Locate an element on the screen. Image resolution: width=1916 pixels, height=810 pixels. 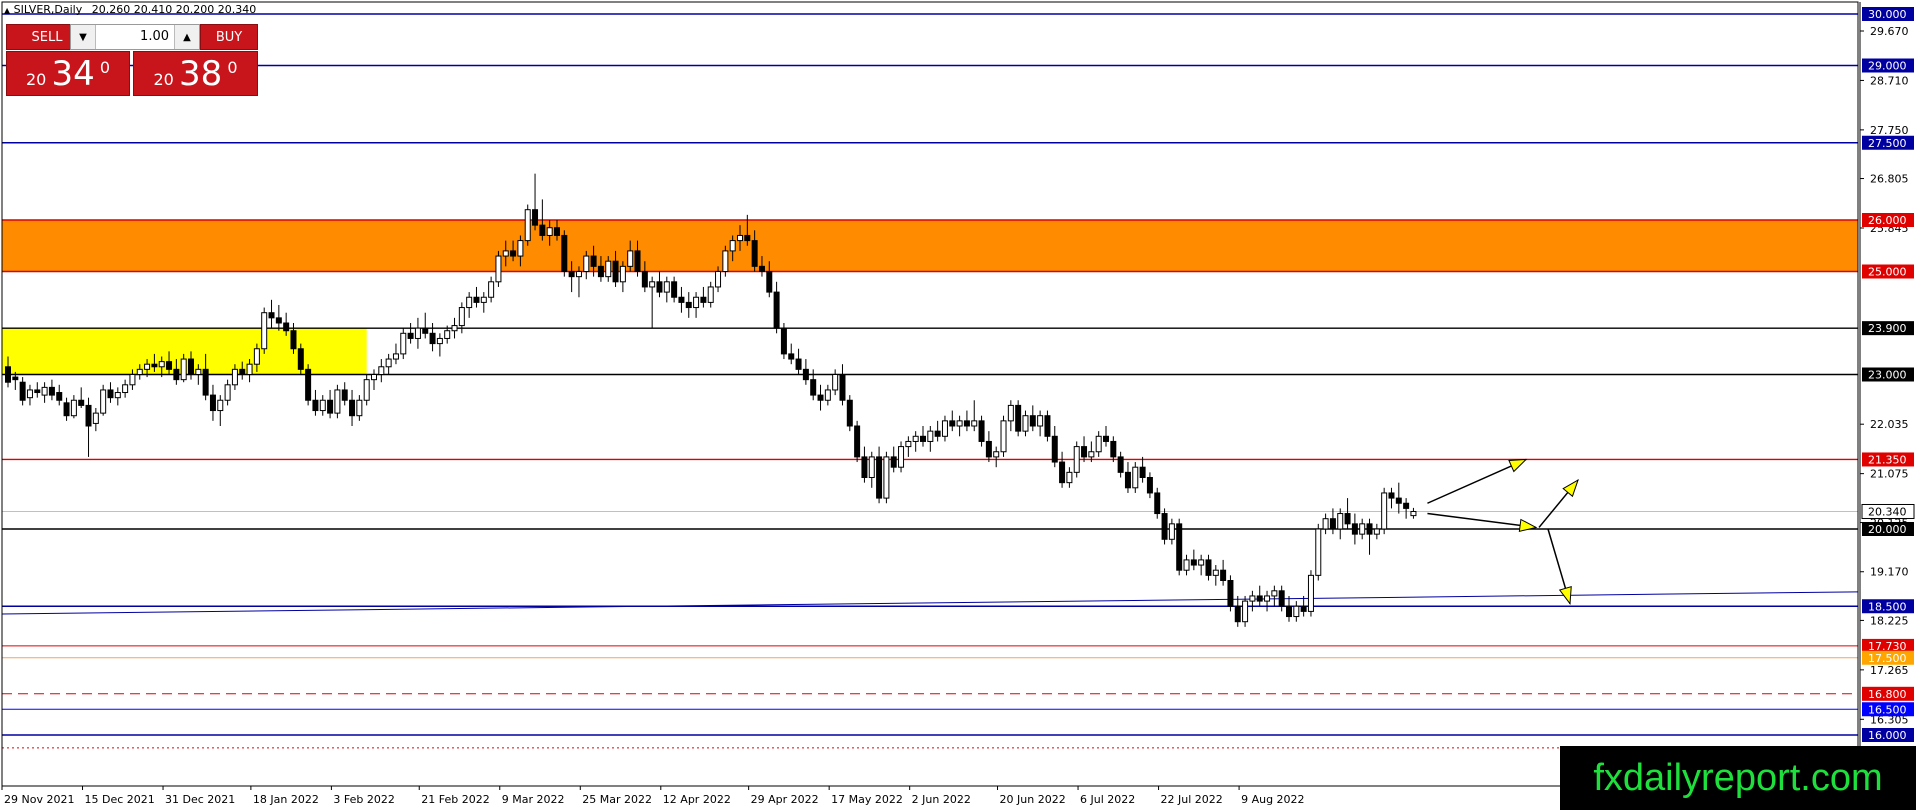
price-tag-26-000: 26.000 is located at coordinates (1888, 220).